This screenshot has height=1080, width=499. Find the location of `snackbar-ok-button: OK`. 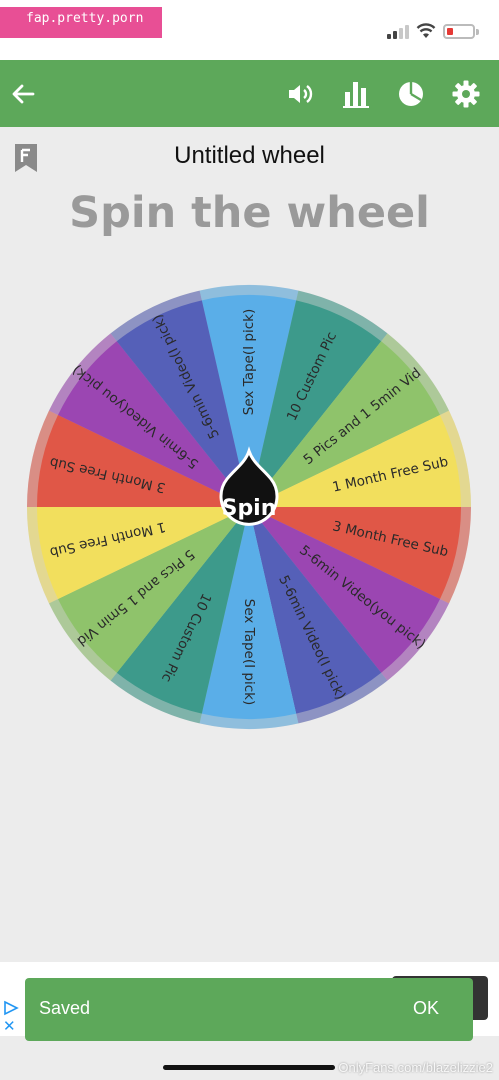

snackbar-ok-button: OK is located at coordinates (426, 1008).